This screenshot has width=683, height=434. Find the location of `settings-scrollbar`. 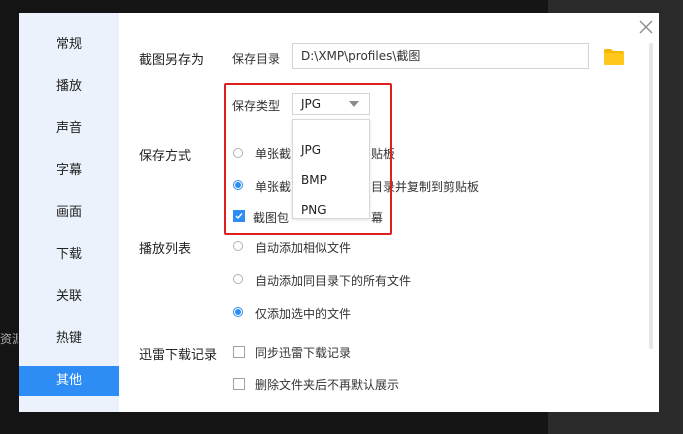

settings-scrollbar is located at coordinates (651, 196).